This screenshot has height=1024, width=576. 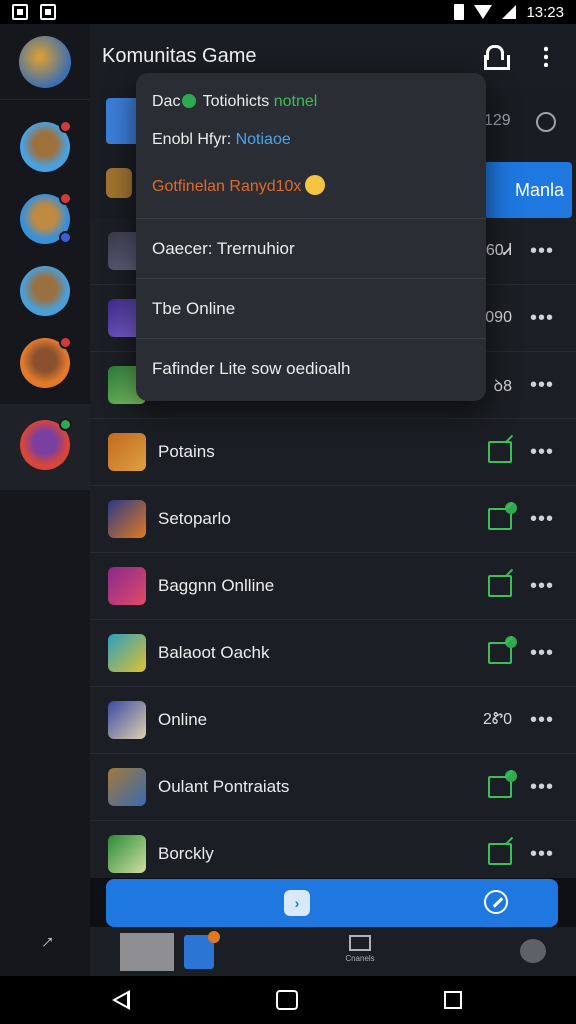 What do you see at coordinates (546, 122) in the screenshot?
I see `search-icon` at bounding box center [546, 122].